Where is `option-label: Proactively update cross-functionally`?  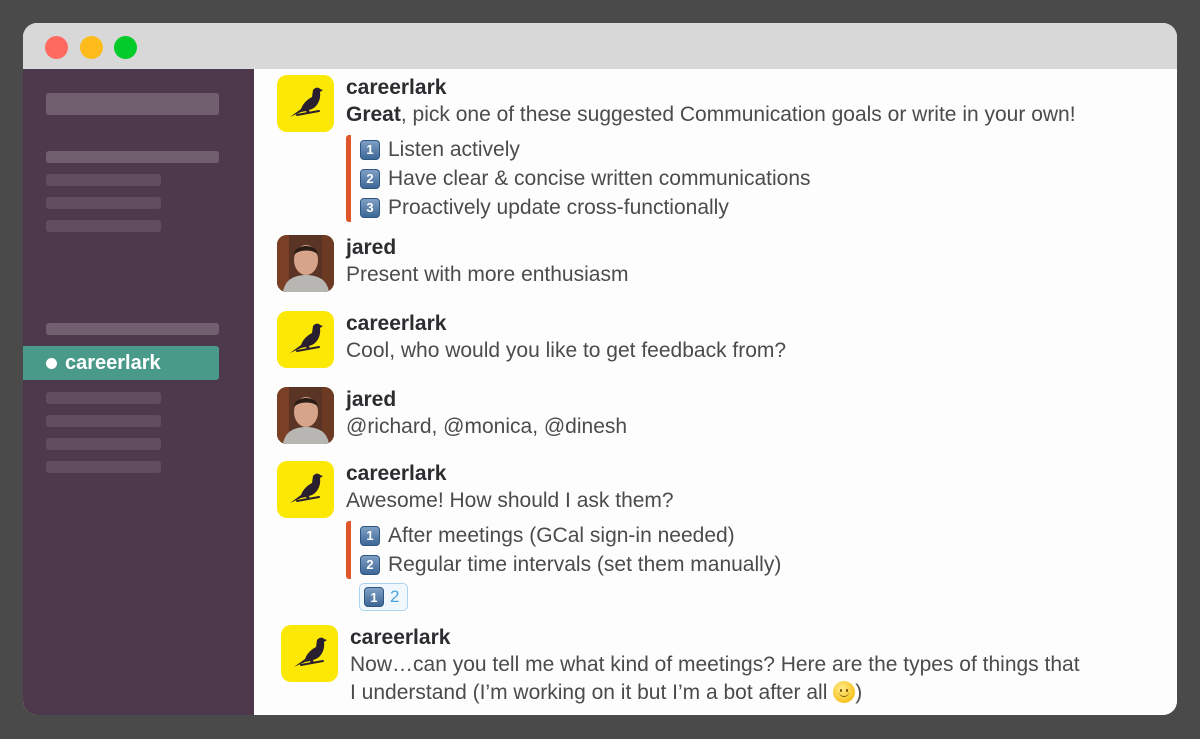 option-label: Proactively update cross-functionally is located at coordinates (558, 207).